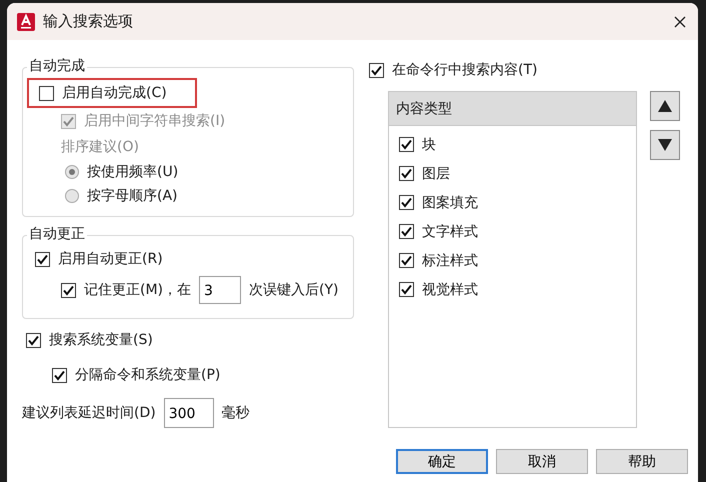 The width and height of the screenshot is (706, 482). Describe the element at coordinates (450, 231) in the screenshot. I see `checkbox-label: 文字样式` at that location.